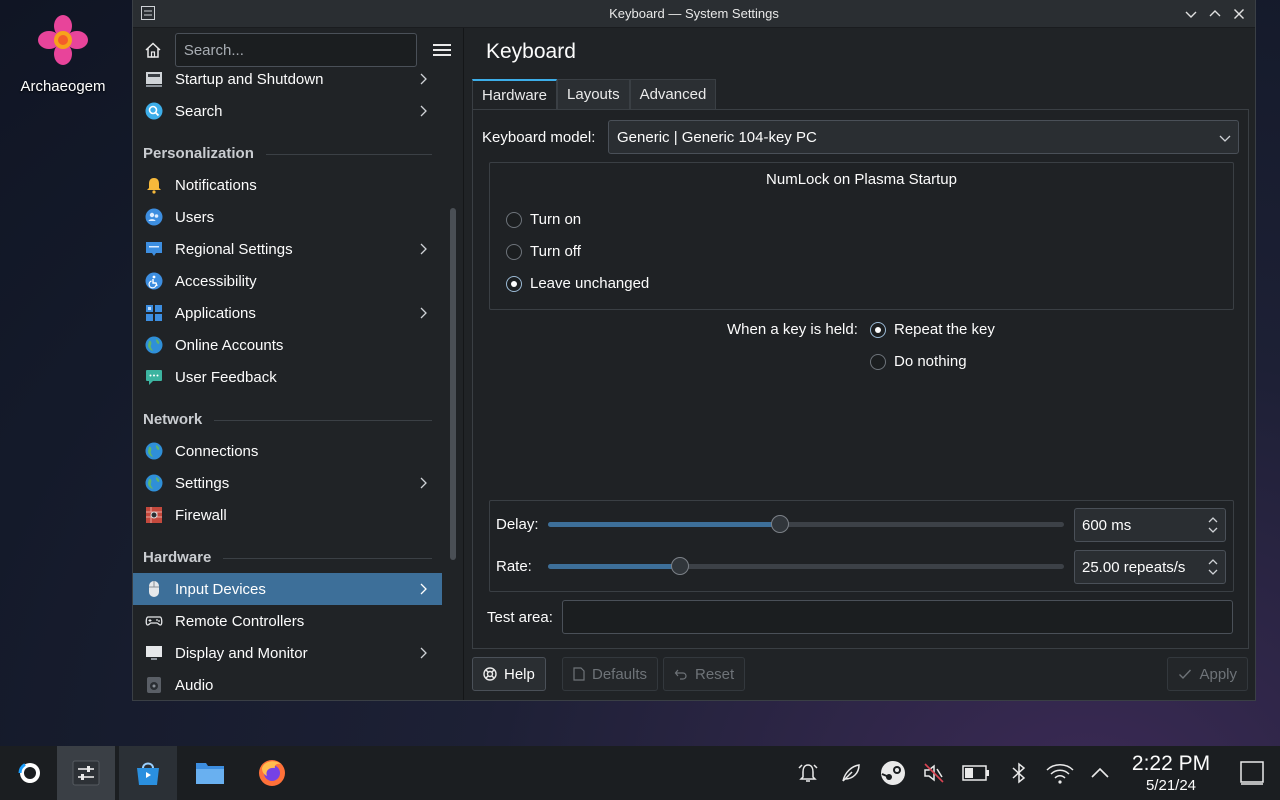 This screenshot has width=1280, height=800. What do you see at coordinates (287, 345) in the screenshot?
I see `sidebar-item-online-accounts: Online Accounts` at bounding box center [287, 345].